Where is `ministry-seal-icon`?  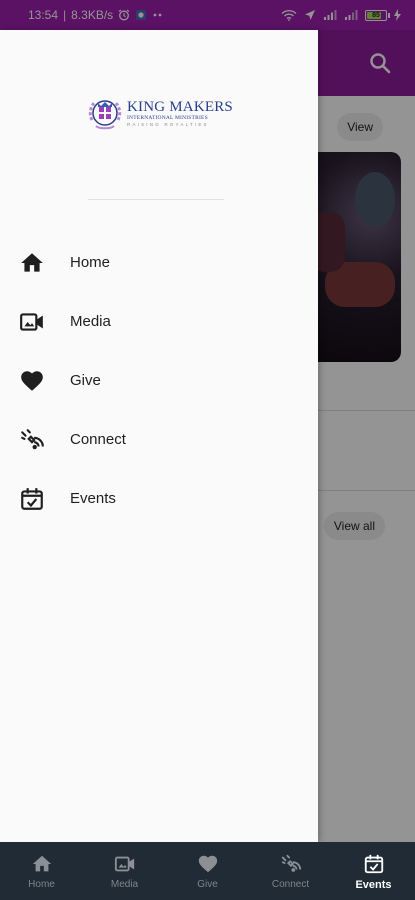 ministry-seal-icon is located at coordinates (105, 114).